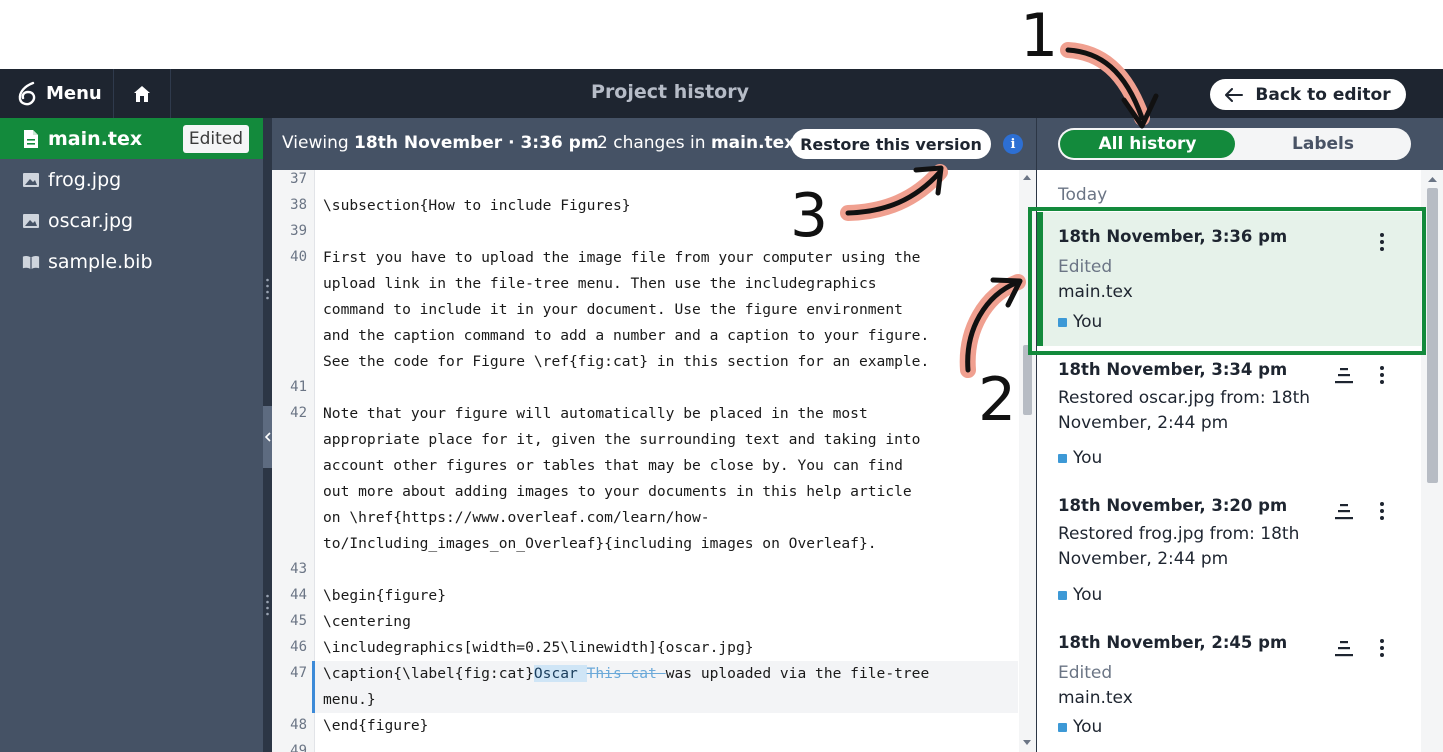 The width and height of the screenshot is (1443, 752). I want to click on drag-handle-icon, so click(267, 605).